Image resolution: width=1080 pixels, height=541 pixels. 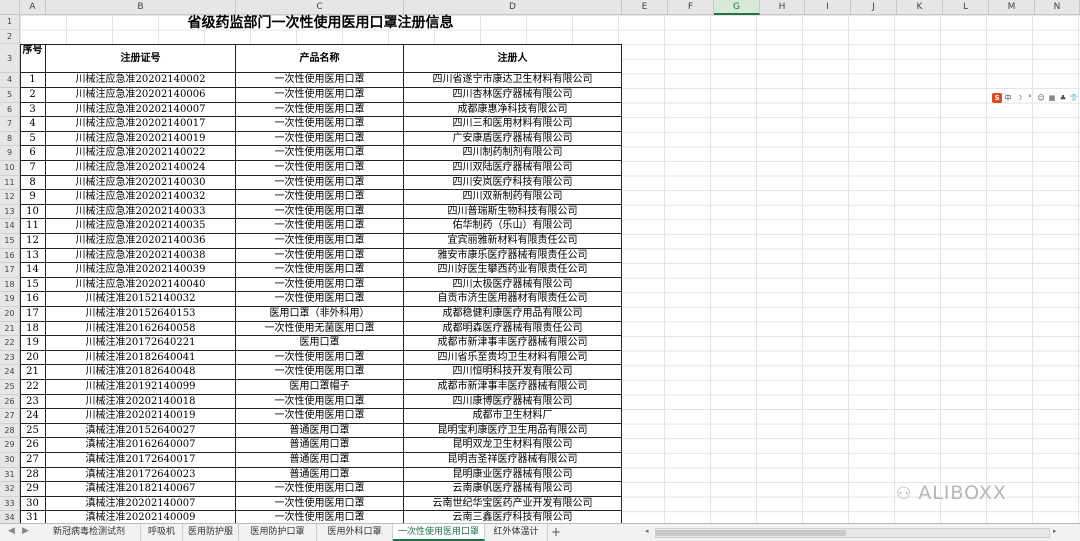 What do you see at coordinates (513, 256) in the screenshot?
I see `registrant-cell: 雅安市康乐医疗器械有限责任公司` at bounding box center [513, 256].